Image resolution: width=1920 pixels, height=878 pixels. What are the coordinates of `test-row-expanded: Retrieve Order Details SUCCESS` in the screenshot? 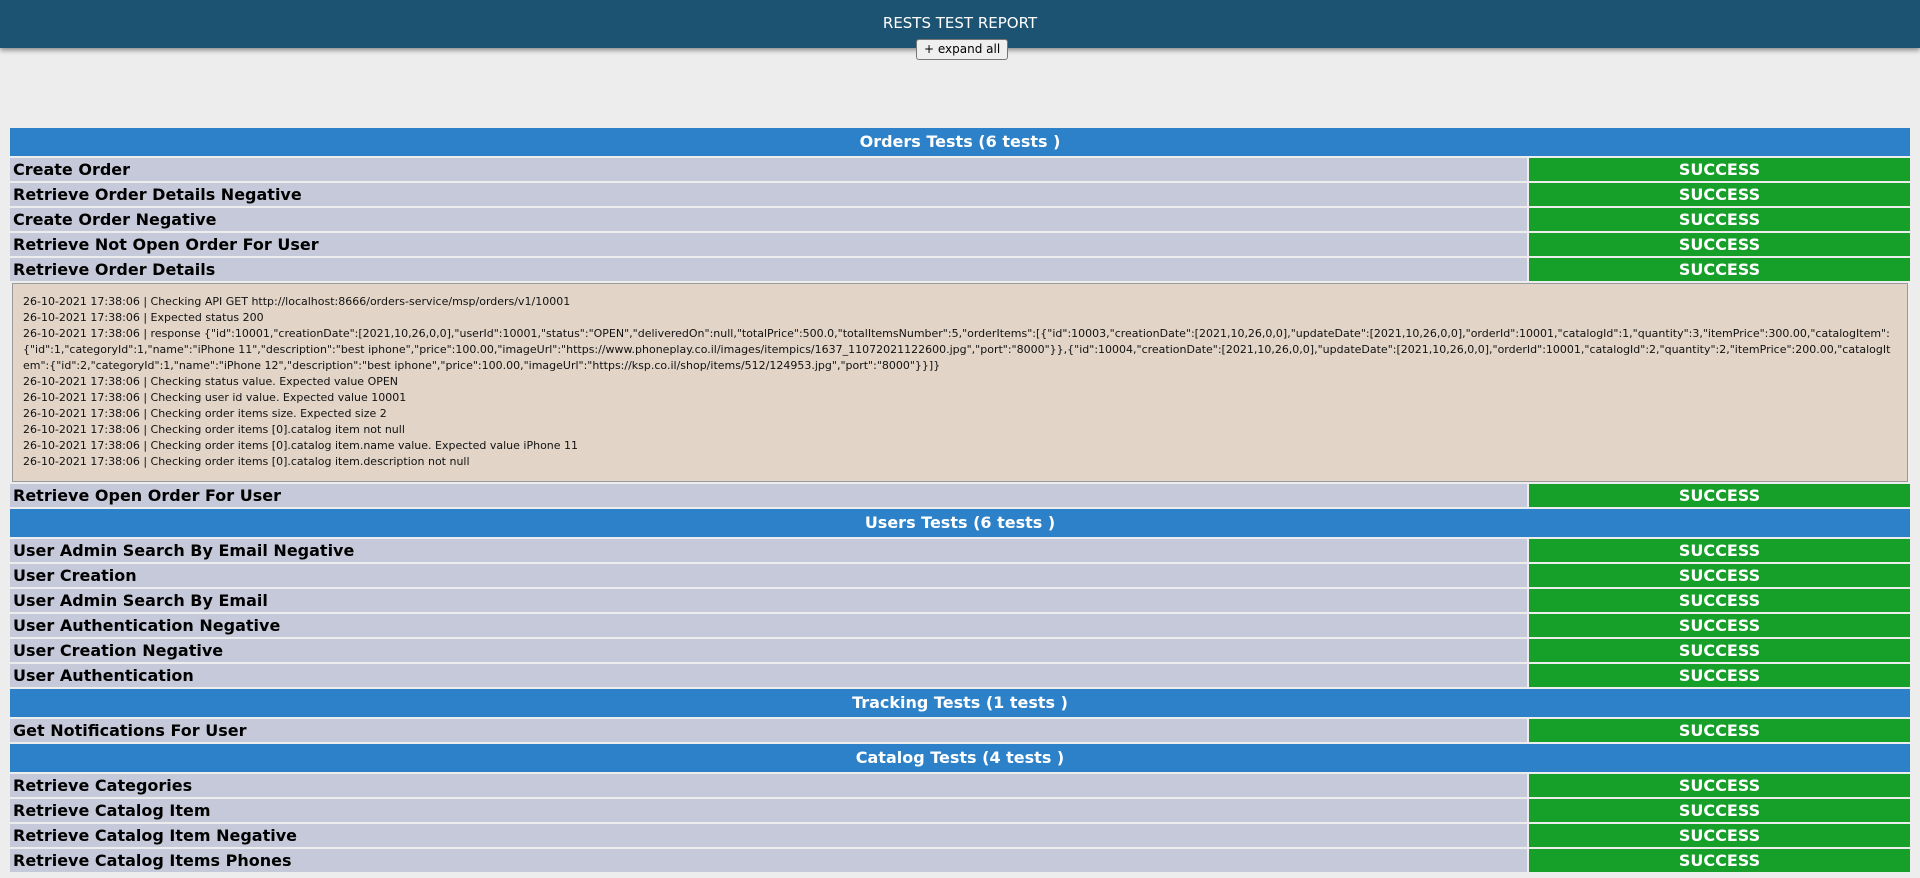 It's located at (960, 269).